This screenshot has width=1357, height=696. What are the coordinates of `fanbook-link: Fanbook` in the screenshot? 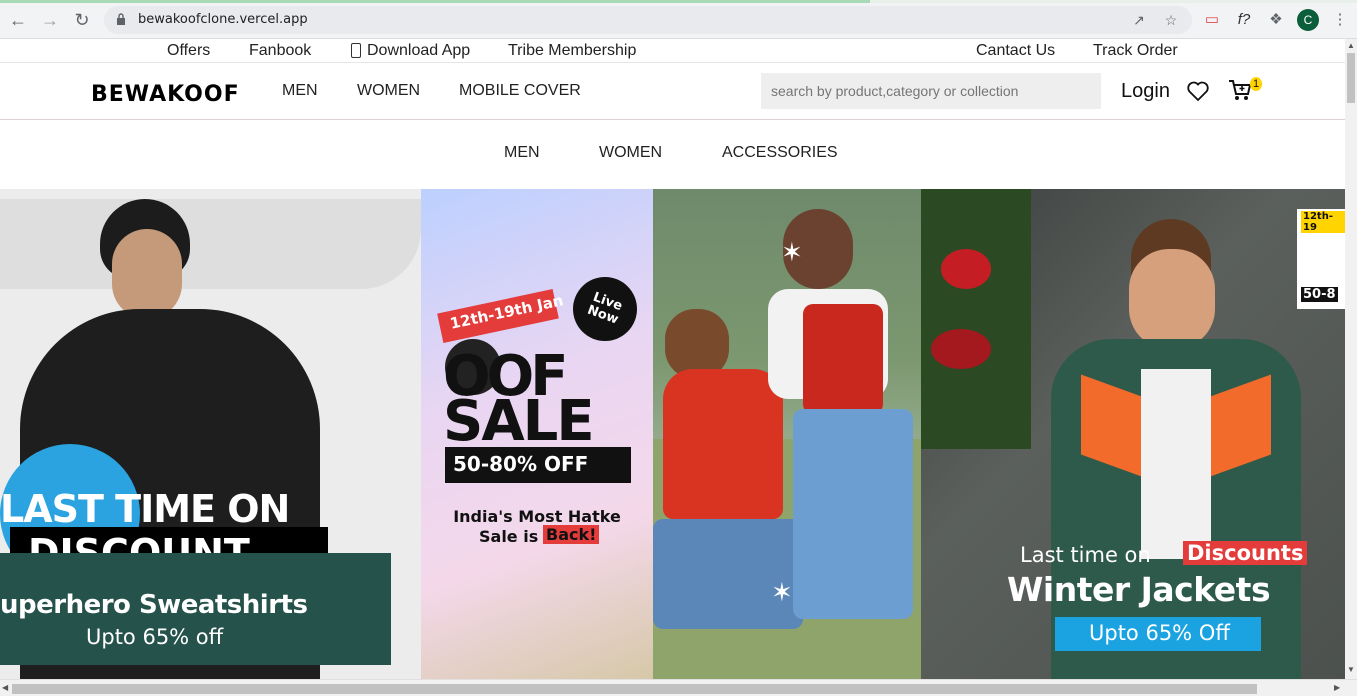 It's located at (280, 51).